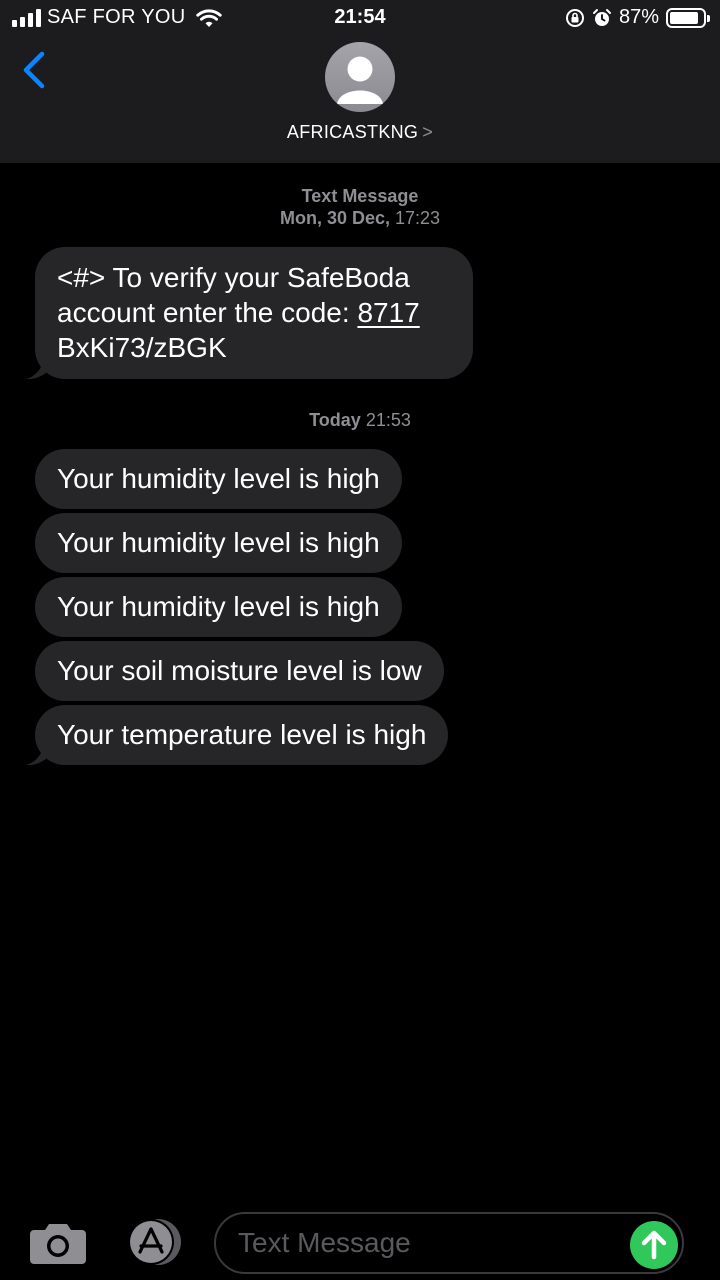 This screenshot has height=1280, width=720. Describe the element at coordinates (601, 17) in the screenshot. I see `alarm-icon` at that location.